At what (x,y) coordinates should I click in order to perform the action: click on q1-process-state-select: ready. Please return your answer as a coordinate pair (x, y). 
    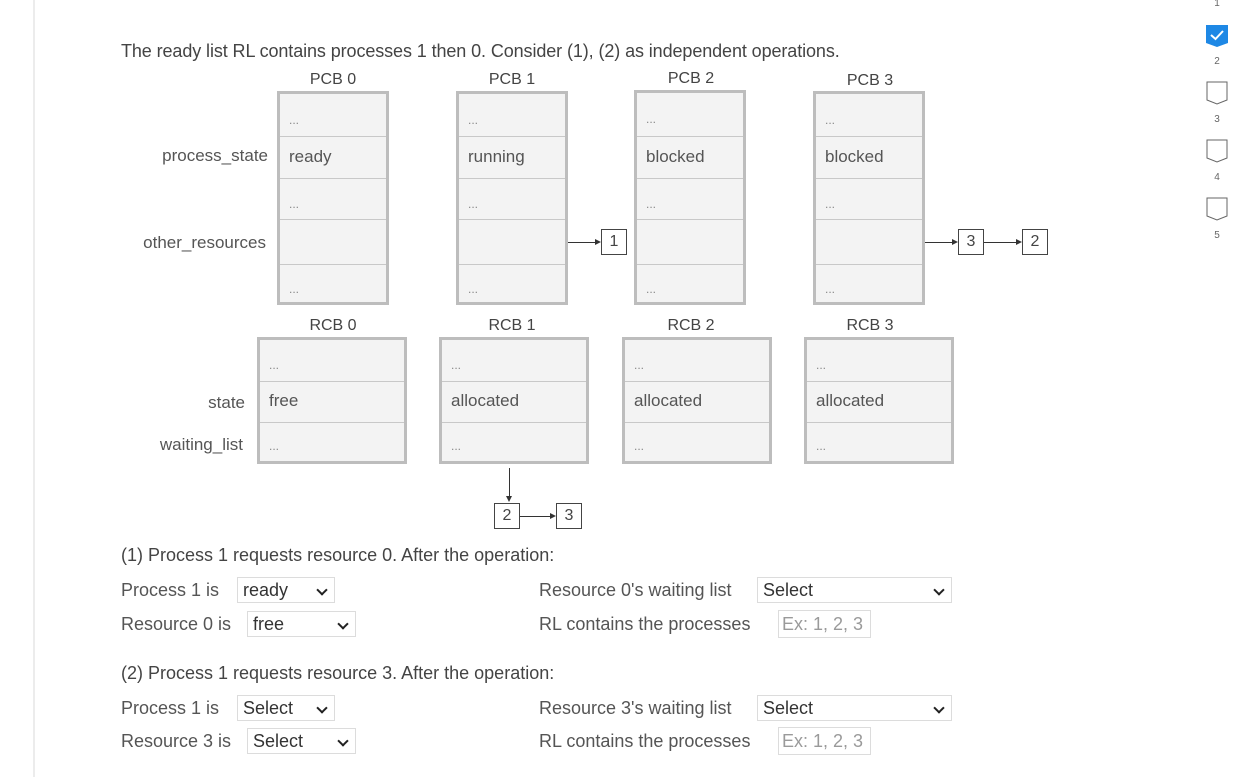
    Looking at the image, I should click on (286, 590).